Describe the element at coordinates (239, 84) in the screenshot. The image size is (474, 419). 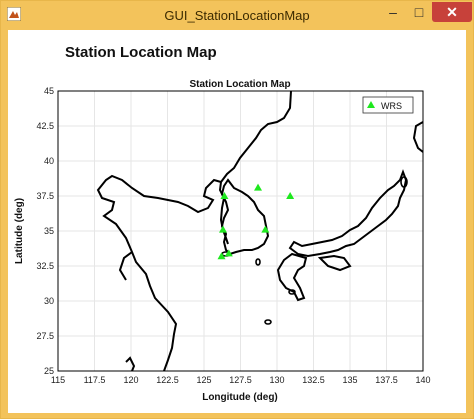
I see `chart-title: Station Location Map` at that location.